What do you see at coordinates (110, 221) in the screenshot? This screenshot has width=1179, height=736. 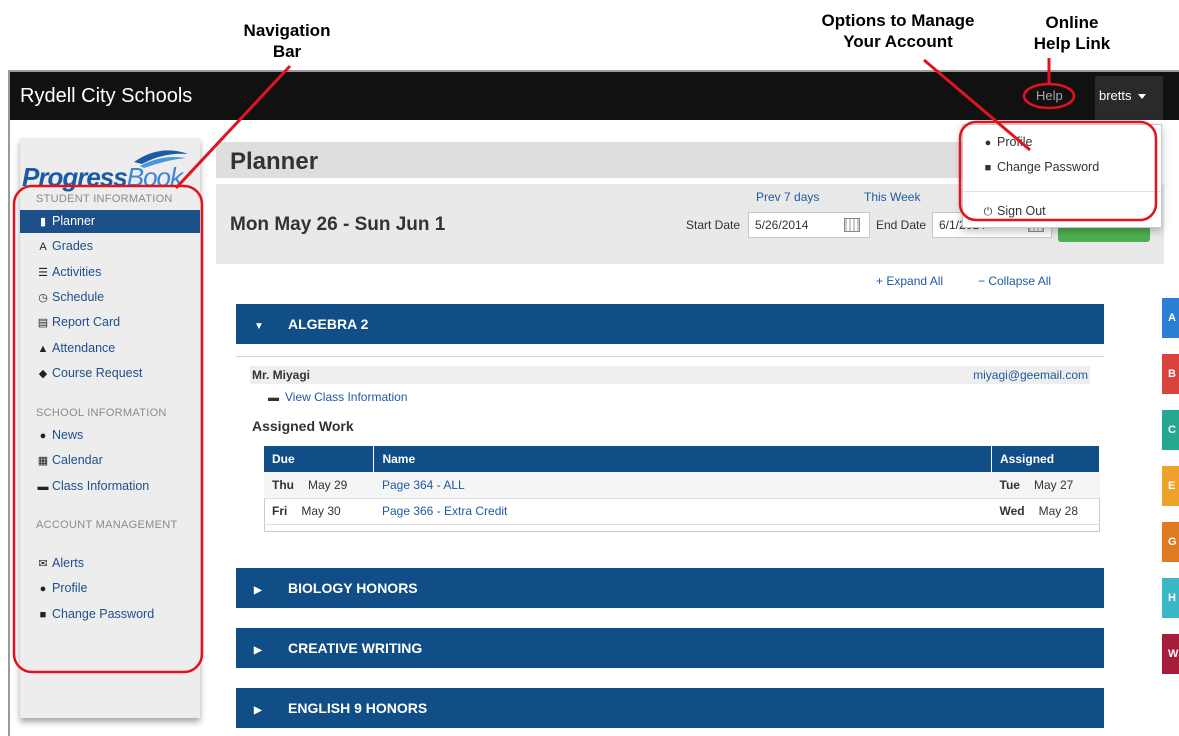 I see `sidebar-item-planner: ▮ Planner` at bounding box center [110, 221].